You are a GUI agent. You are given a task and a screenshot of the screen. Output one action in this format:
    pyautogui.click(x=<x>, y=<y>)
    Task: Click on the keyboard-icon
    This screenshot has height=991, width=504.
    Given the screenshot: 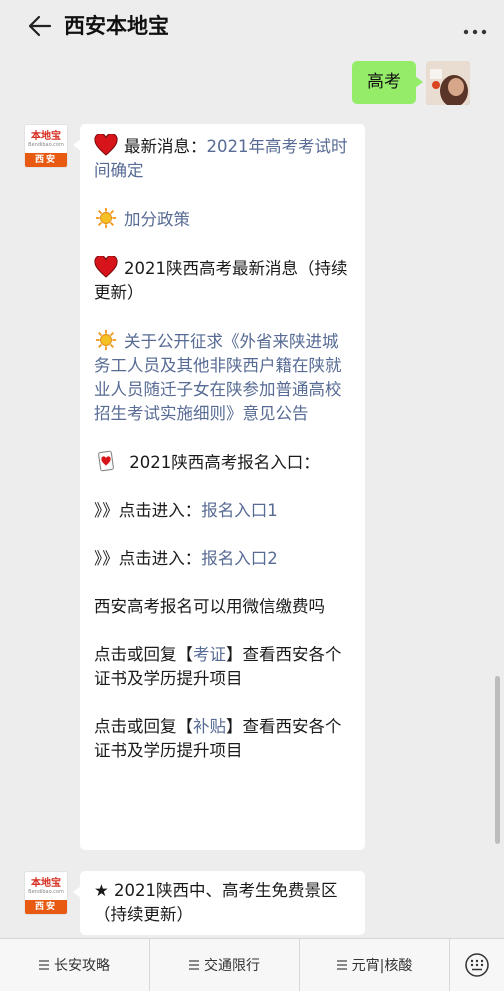 What is the action you would take?
    pyautogui.click(x=477, y=965)
    